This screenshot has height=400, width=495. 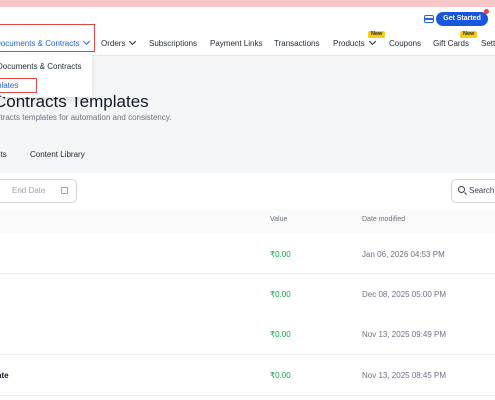 What do you see at coordinates (40, 66) in the screenshot?
I see `dropdown-item-documents-contracts: Documents & Contracts` at bounding box center [40, 66].